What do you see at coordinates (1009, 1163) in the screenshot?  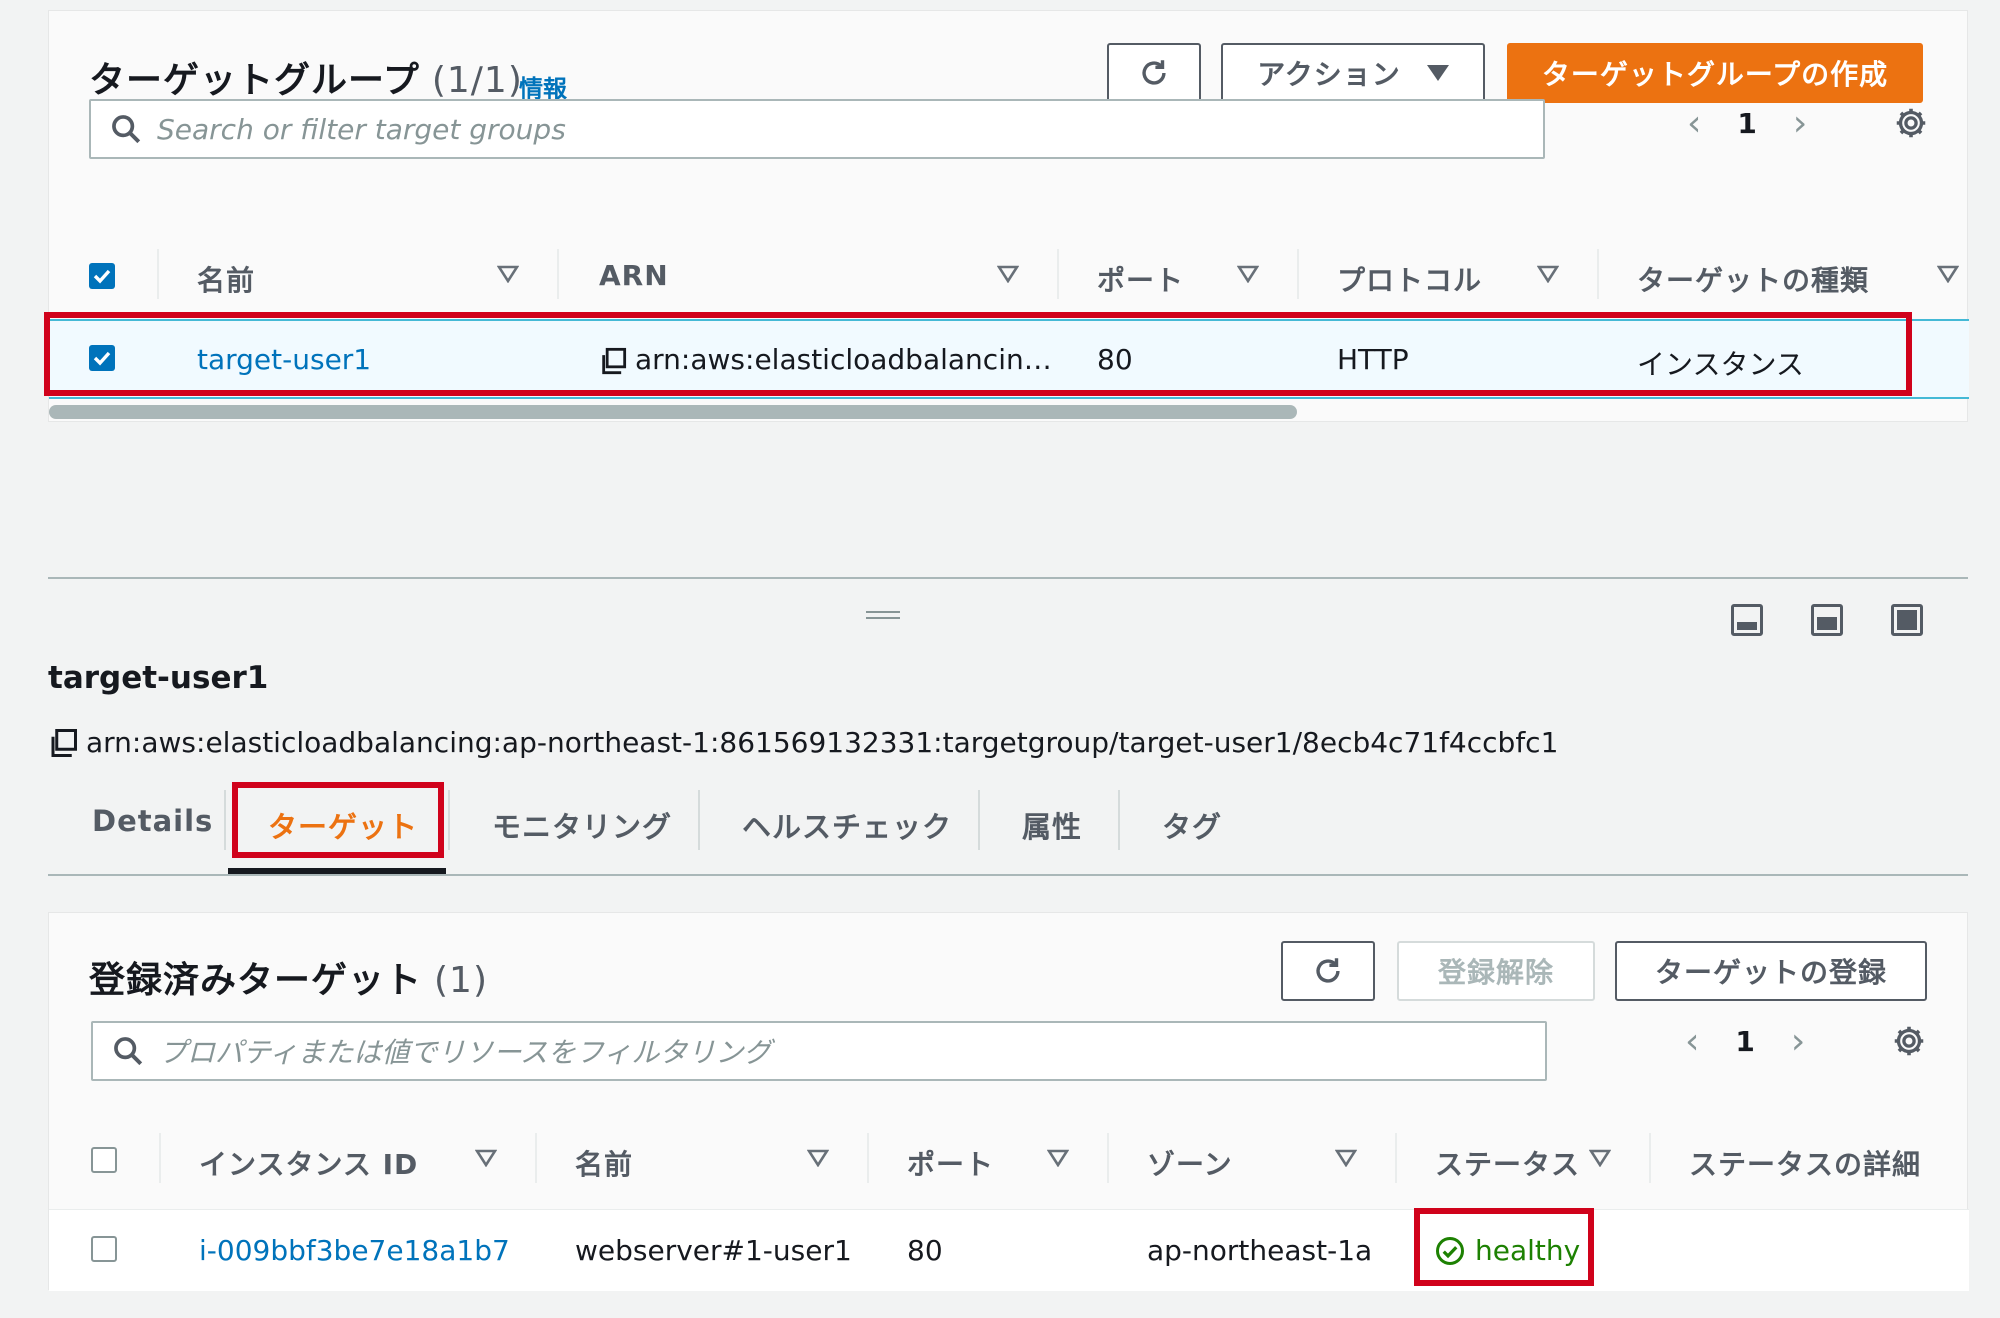 I see `targets-table-header: インスタンス ID 名前 ポート ゾーン ステータス ステータスの詳細` at bounding box center [1009, 1163].